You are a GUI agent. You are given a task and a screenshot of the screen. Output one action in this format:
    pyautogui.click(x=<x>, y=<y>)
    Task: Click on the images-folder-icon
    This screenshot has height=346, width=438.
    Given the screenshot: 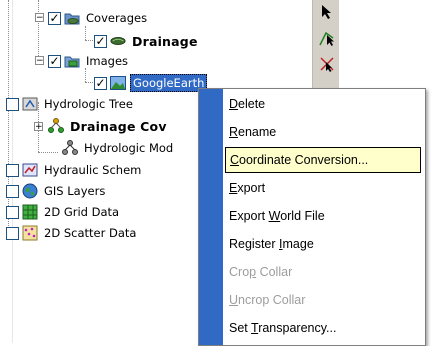 What is the action you would take?
    pyautogui.click(x=72, y=61)
    